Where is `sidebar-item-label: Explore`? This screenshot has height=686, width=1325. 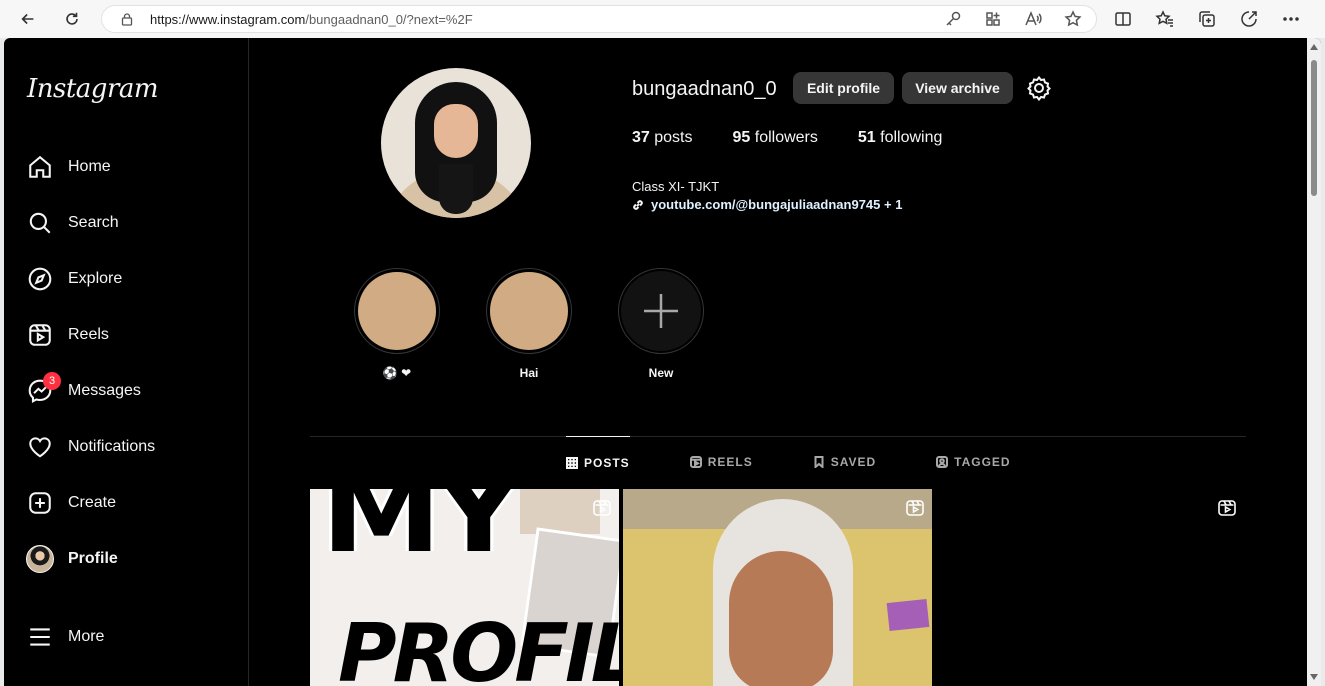 sidebar-item-label: Explore is located at coordinates (95, 278).